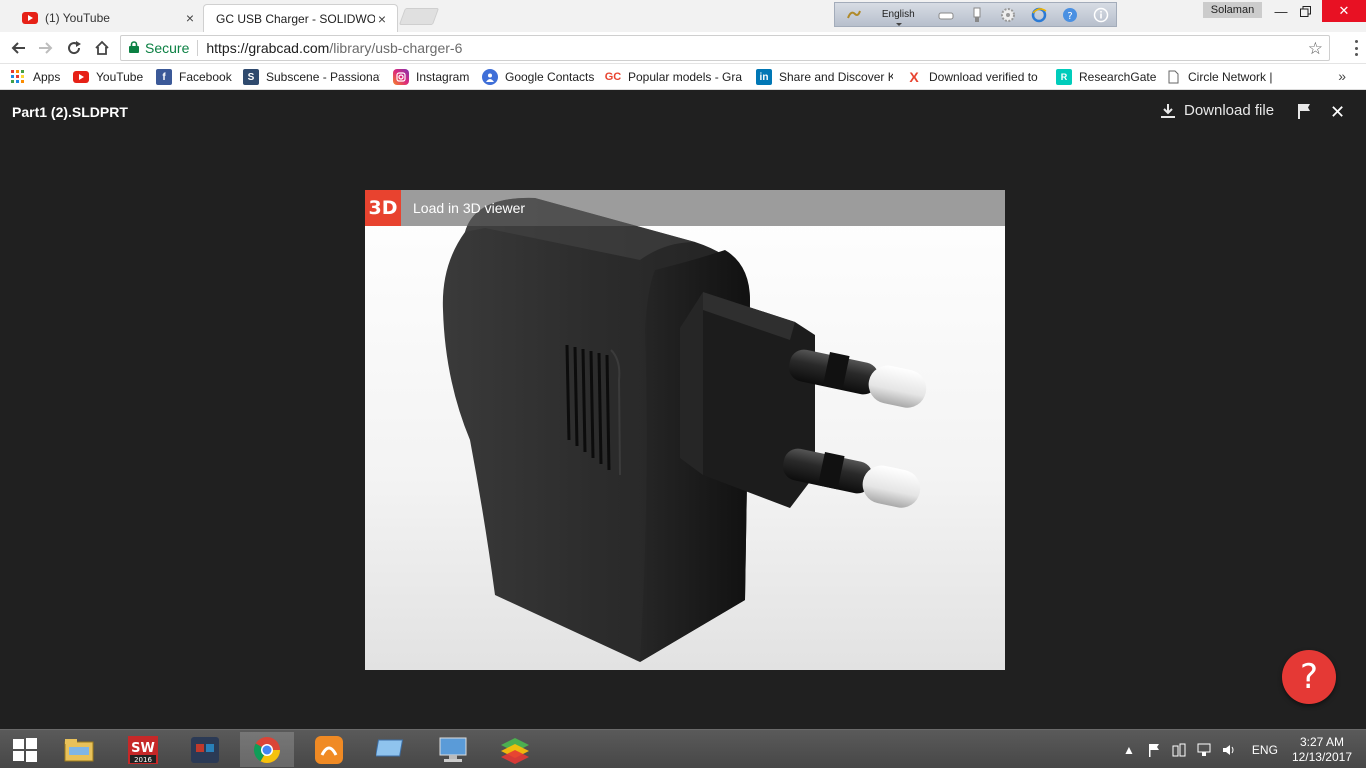 This screenshot has width=1366, height=768. What do you see at coordinates (1342, 76) in the screenshot?
I see `bookmarks-overflow-icon: »` at bounding box center [1342, 76].